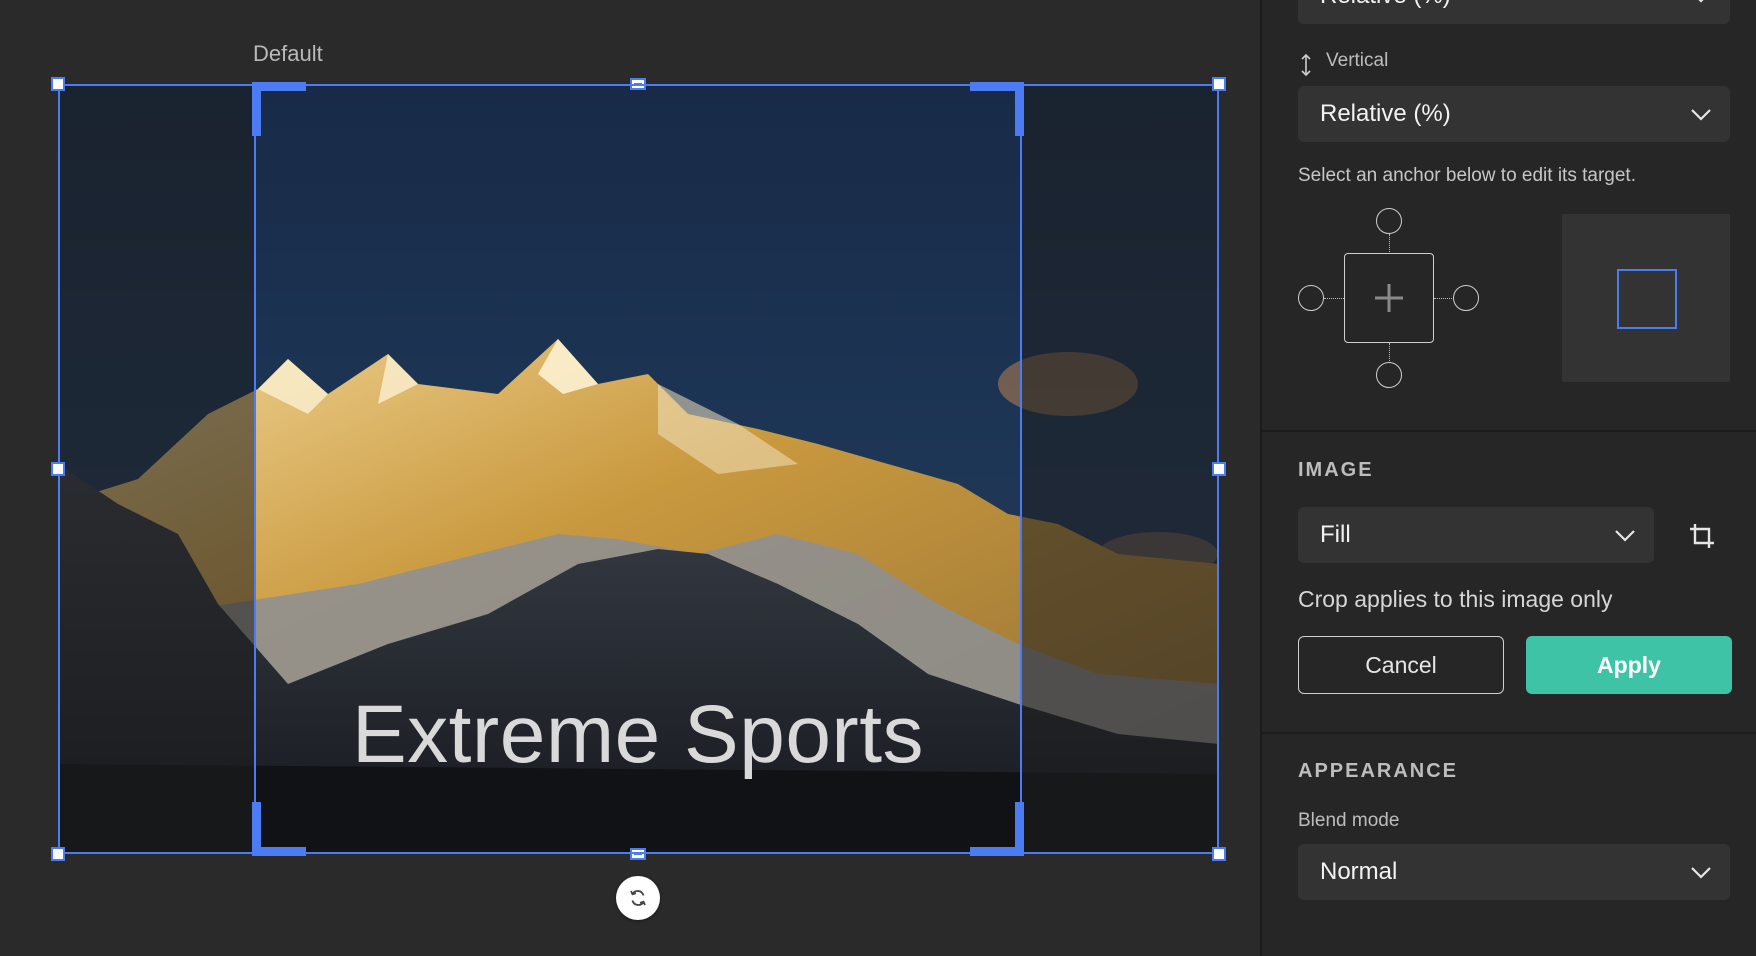 Image resolution: width=1756 pixels, height=956 pixels. I want to click on resize-handle-right, so click(1219, 469).